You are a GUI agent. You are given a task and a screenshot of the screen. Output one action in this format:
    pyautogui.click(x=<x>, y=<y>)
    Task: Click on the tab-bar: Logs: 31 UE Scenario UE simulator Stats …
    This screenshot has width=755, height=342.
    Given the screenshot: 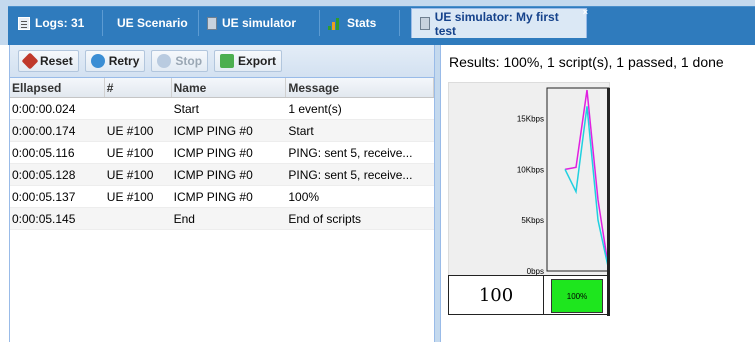 What is the action you would take?
    pyautogui.click(x=377, y=22)
    